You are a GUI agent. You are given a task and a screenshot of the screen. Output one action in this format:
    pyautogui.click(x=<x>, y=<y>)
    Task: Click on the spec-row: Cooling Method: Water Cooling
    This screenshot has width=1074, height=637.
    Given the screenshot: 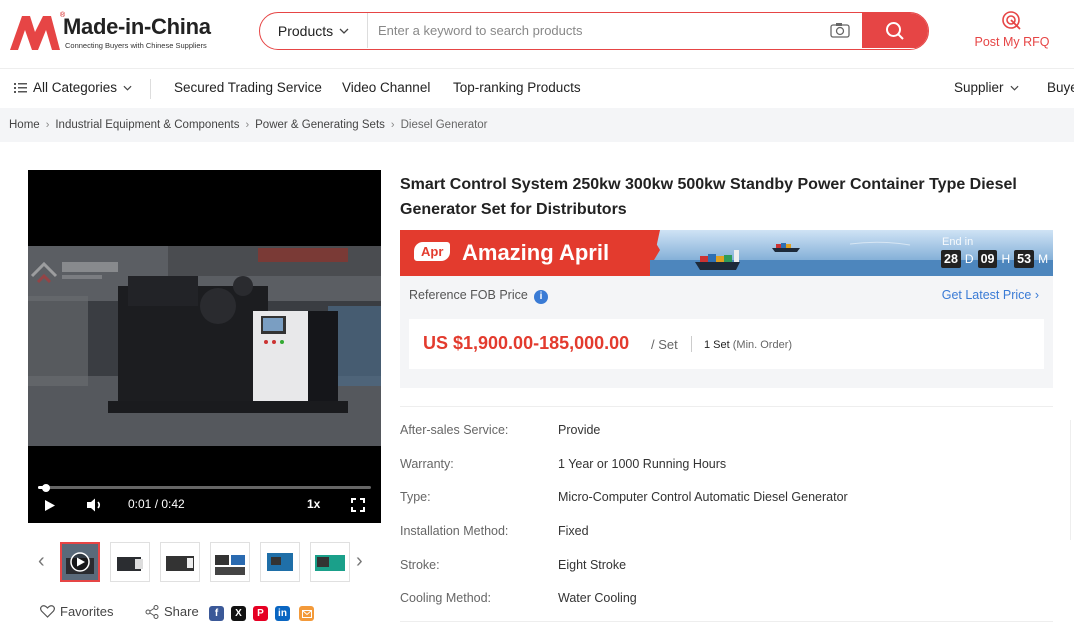 What is the action you would take?
    pyautogui.click(x=726, y=592)
    